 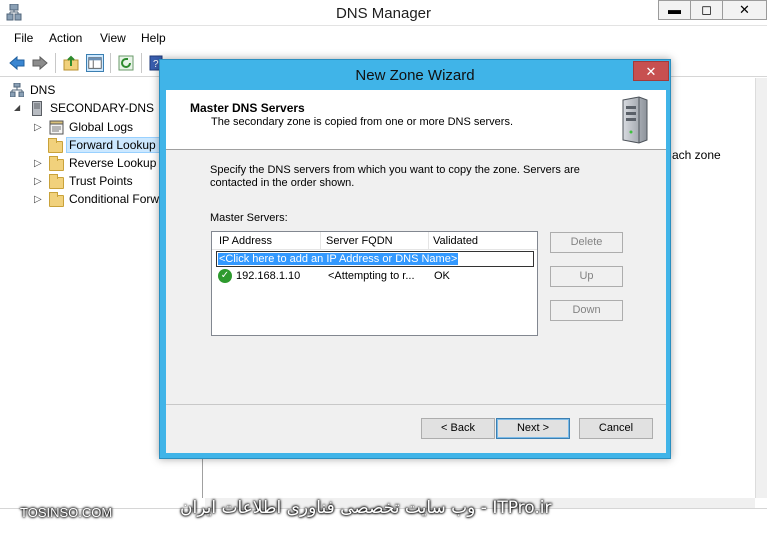 What do you see at coordinates (383, 38) in the screenshot?
I see `menu-bar: File Action View Help` at bounding box center [383, 38].